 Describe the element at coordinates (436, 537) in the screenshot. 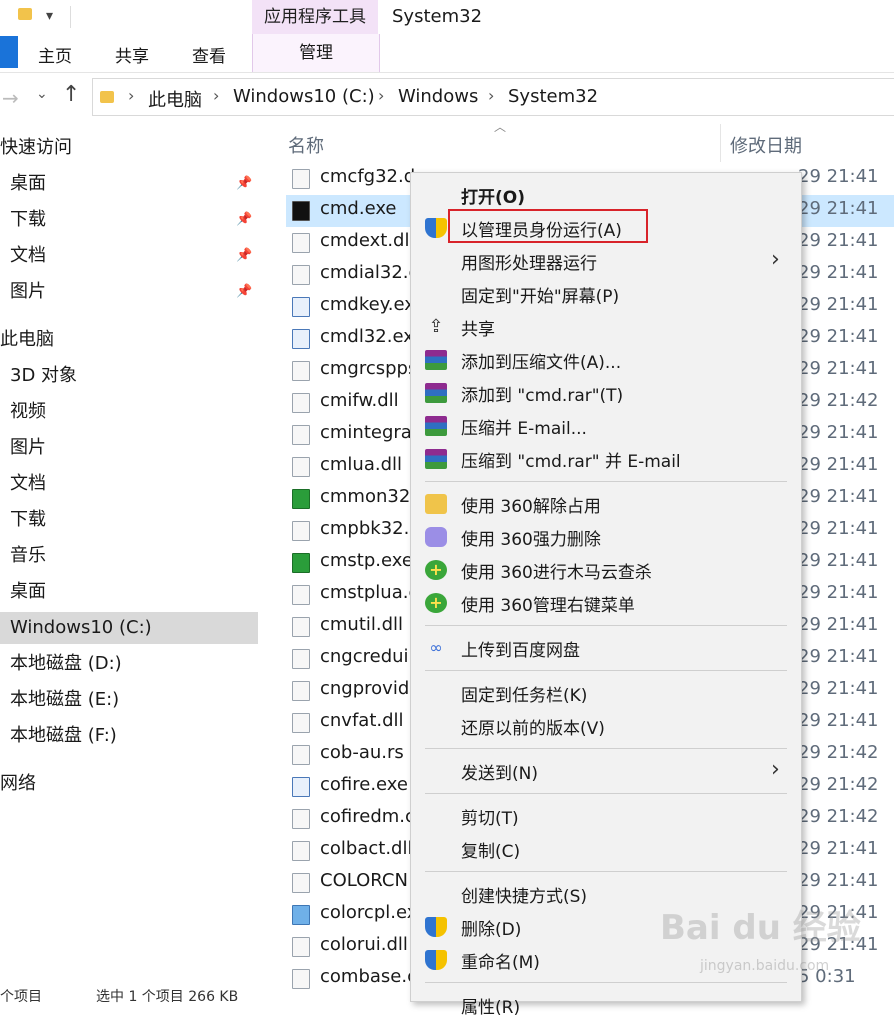

I see `360-shred-icon` at that location.